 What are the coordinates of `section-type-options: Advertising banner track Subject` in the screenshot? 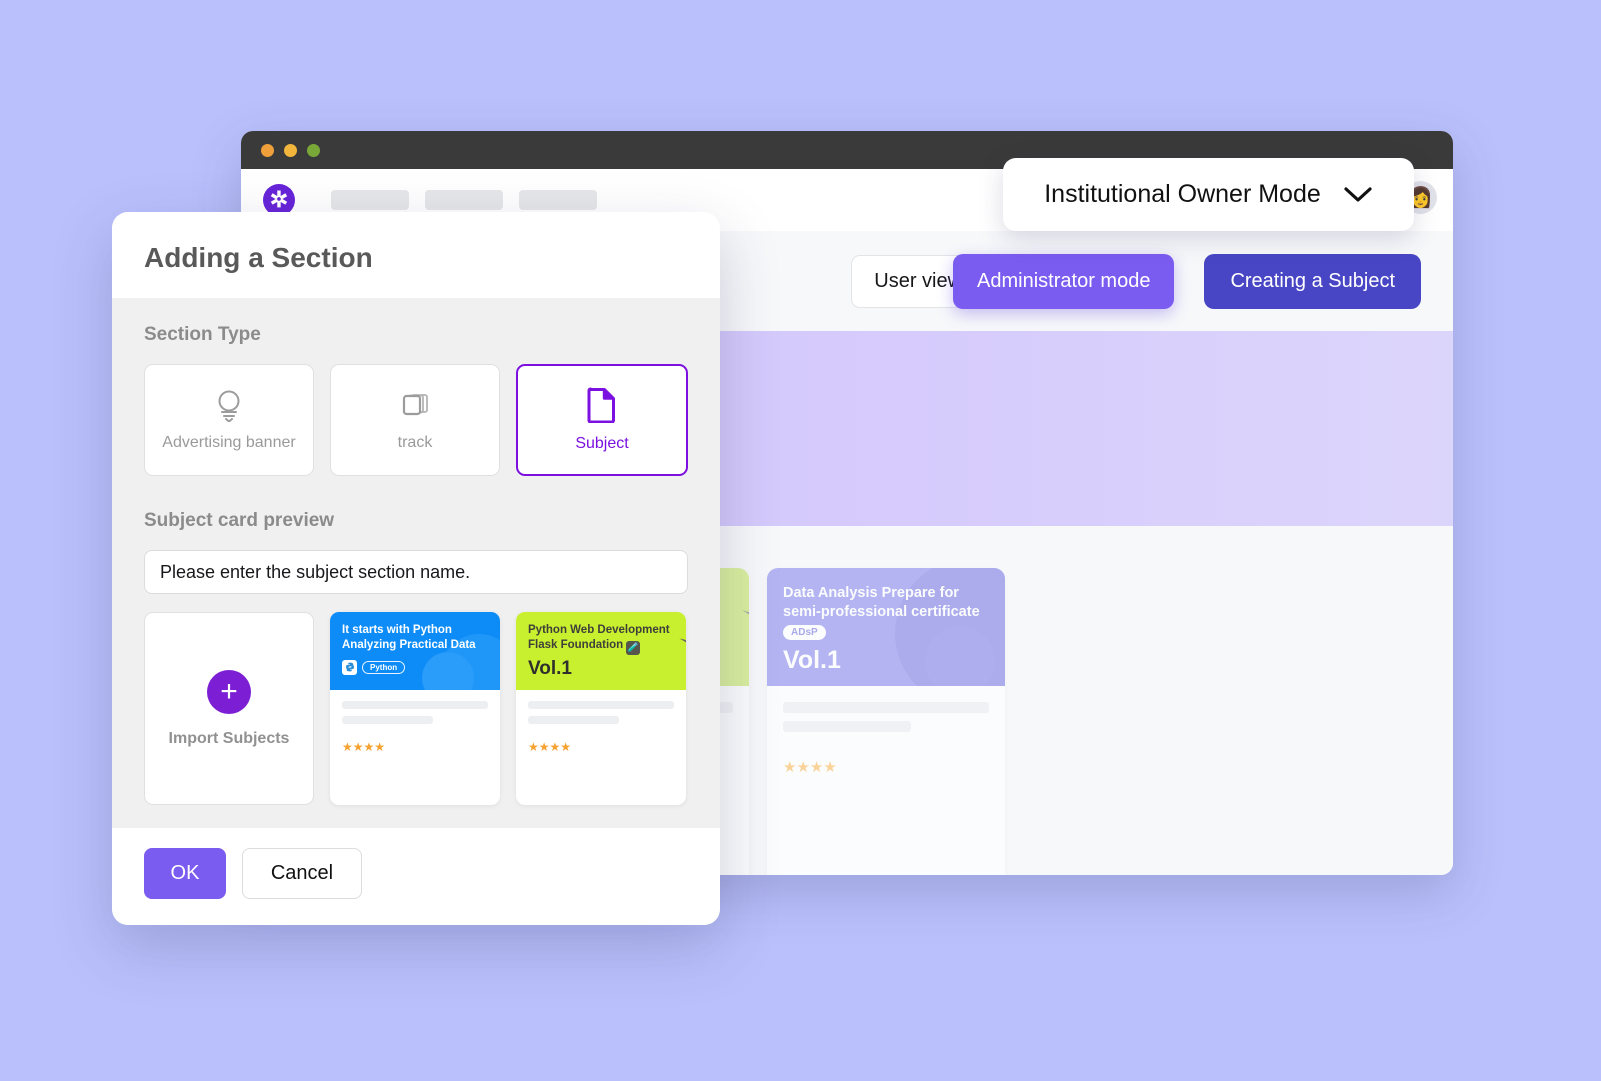 It's located at (416, 420).